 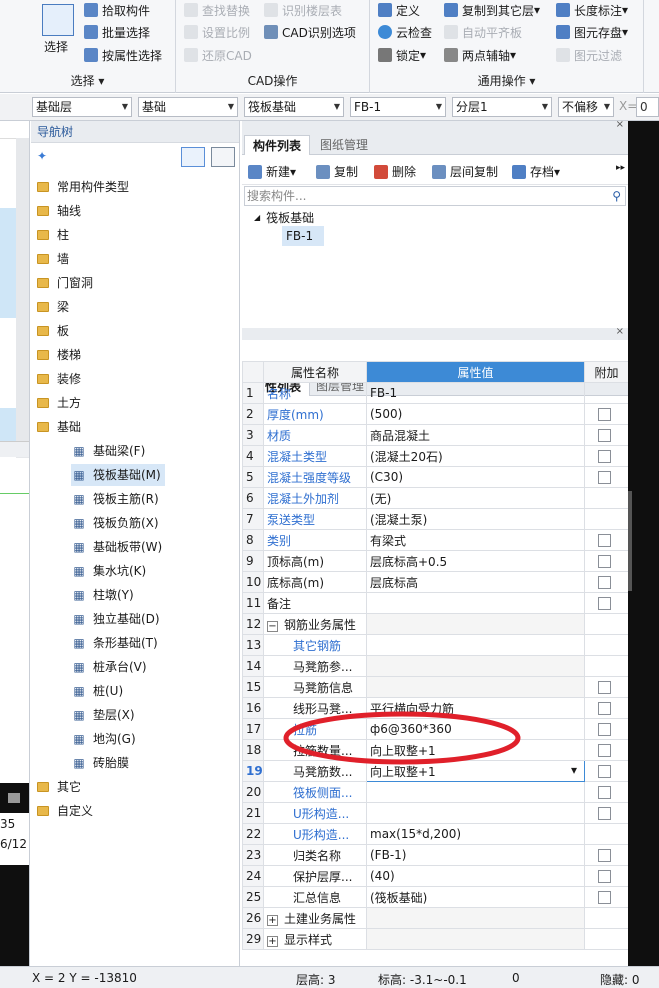 What do you see at coordinates (188, 107) in the screenshot?
I see `category-select: 基础 ▼` at bounding box center [188, 107].